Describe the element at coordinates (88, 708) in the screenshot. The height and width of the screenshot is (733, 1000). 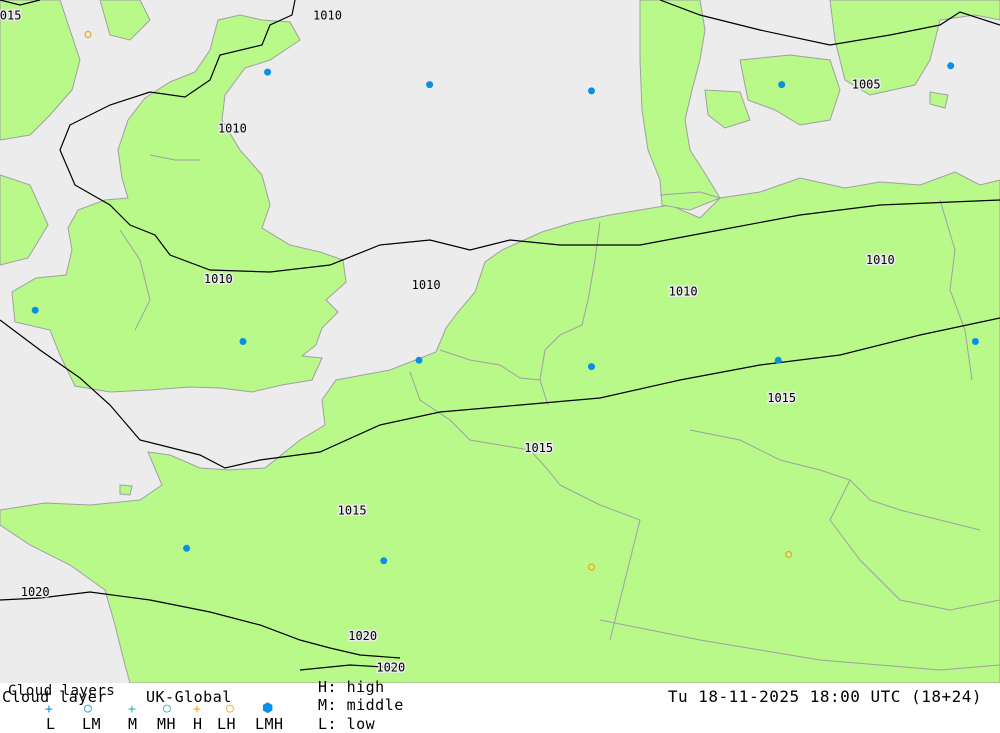
I see `legend-symbol-lm-icon: ○` at that location.